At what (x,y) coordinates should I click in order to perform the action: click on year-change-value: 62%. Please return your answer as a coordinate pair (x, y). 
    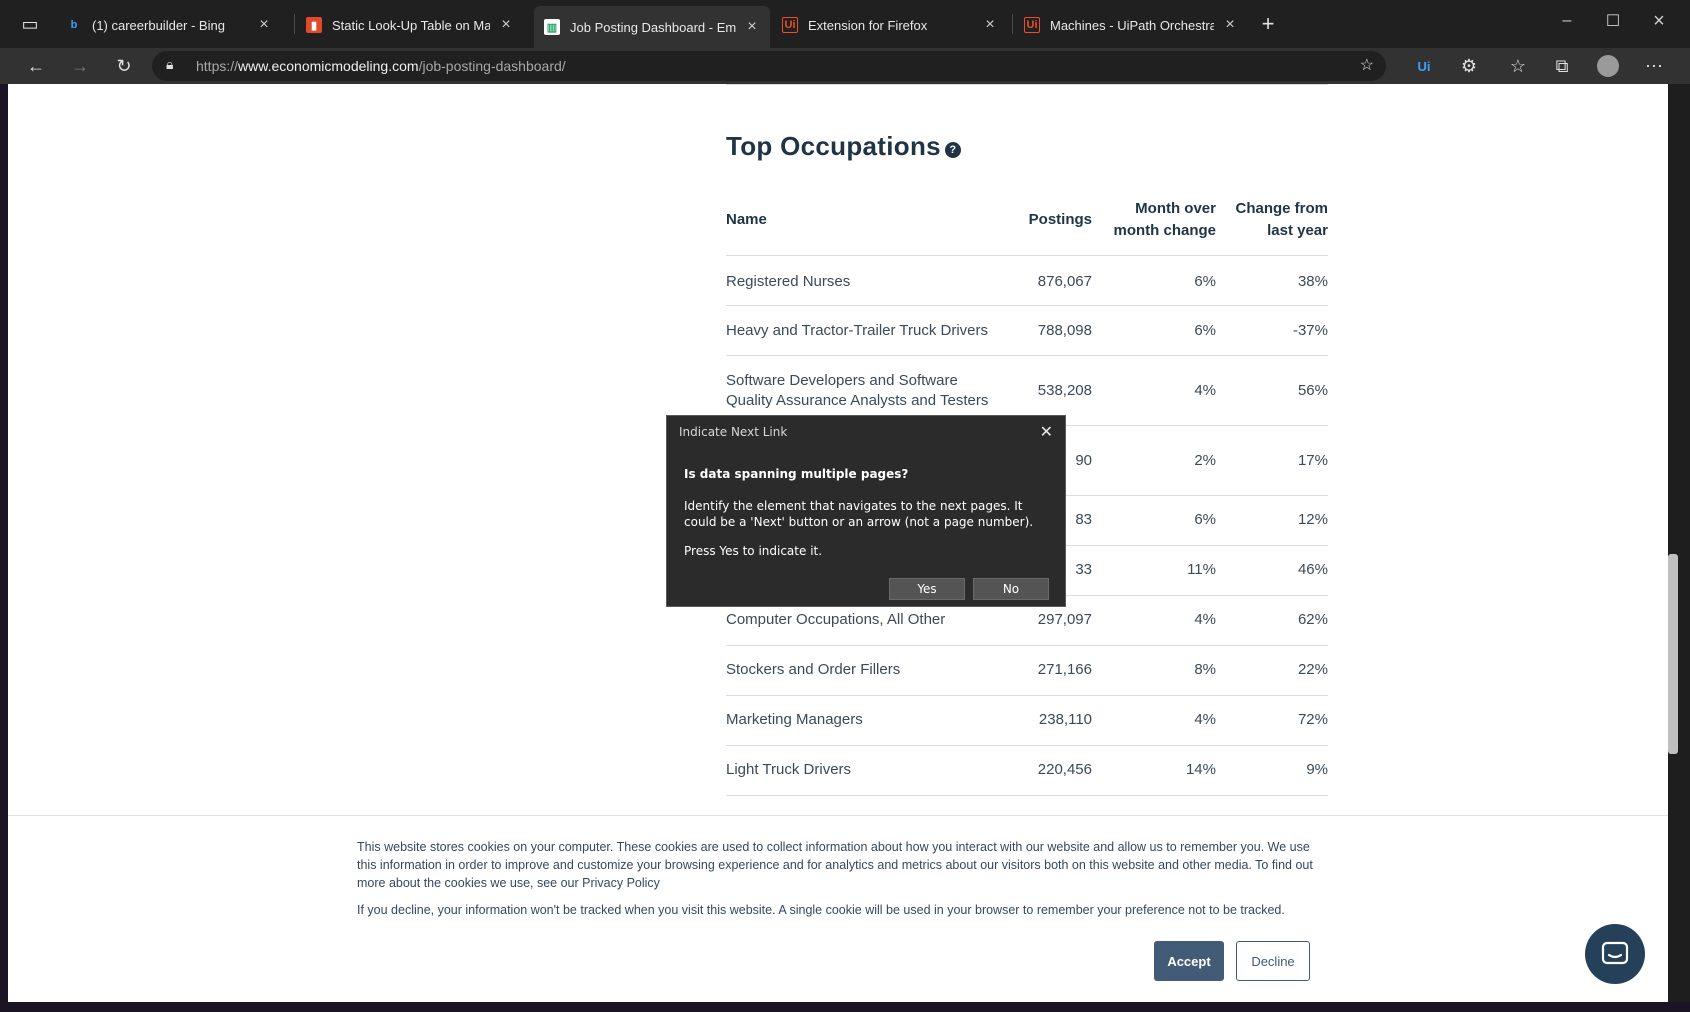
    Looking at the image, I should click on (1312, 619).